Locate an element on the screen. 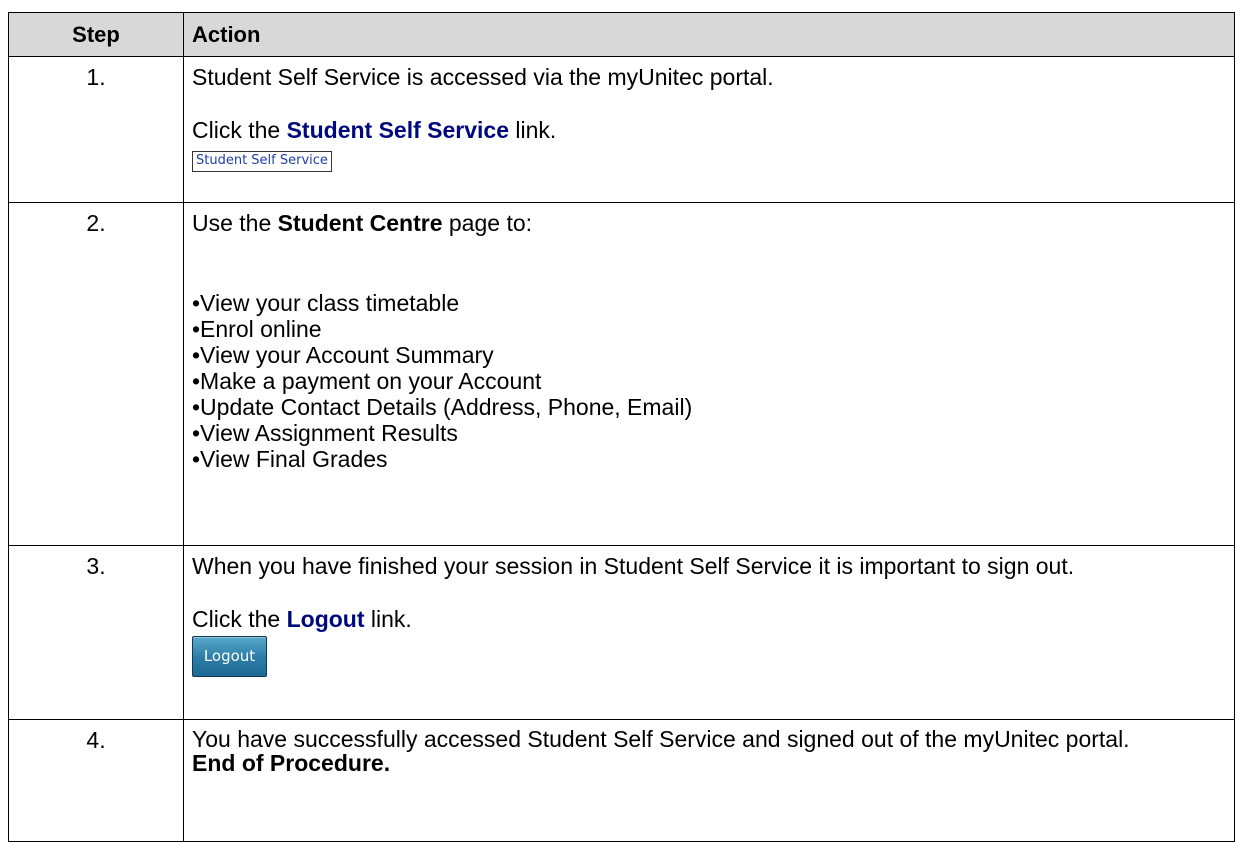  logout-link-label: Logout is located at coordinates (325, 619).